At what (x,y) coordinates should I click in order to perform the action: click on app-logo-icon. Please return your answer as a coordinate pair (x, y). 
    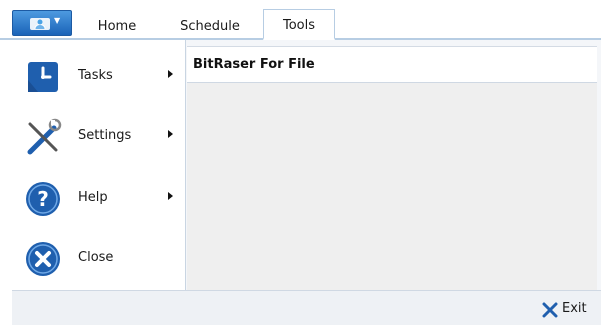
    Looking at the image, I should click on (40, 24).